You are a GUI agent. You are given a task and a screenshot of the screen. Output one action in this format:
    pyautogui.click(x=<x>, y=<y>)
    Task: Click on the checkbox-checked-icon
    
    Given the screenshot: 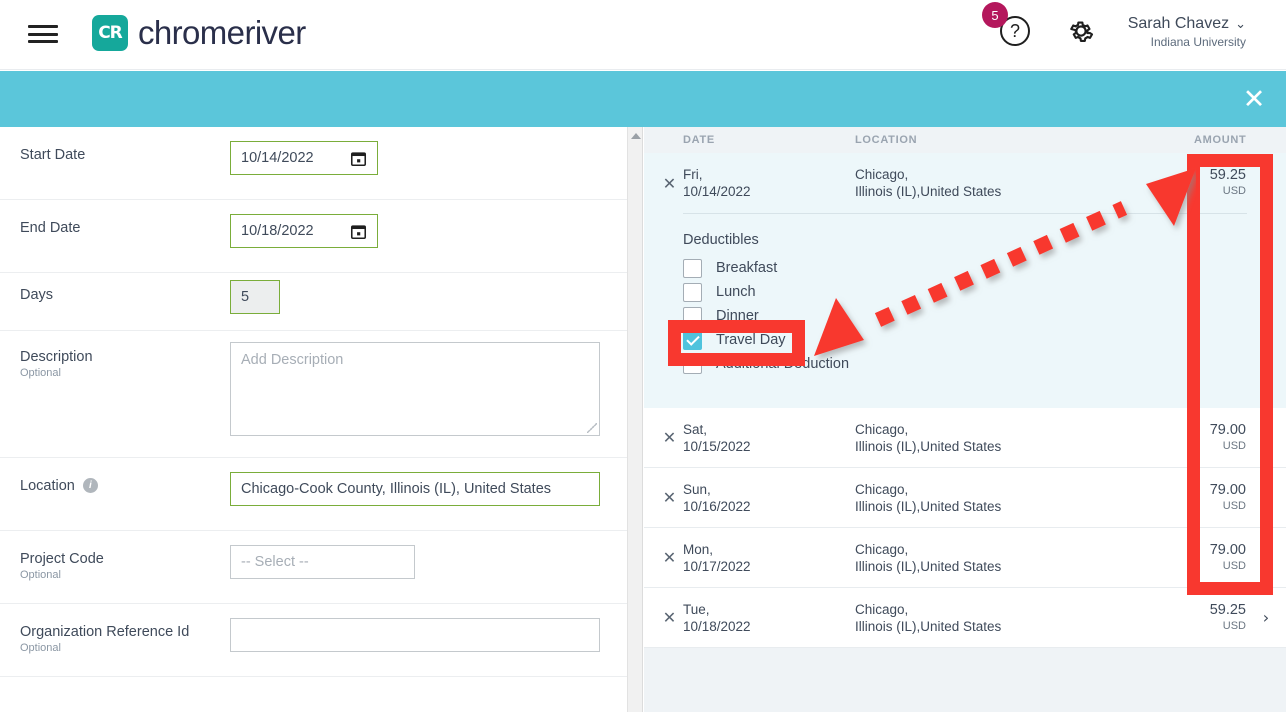 What is the action you would take?
    pyautogui.click(x=692, y=340)
    